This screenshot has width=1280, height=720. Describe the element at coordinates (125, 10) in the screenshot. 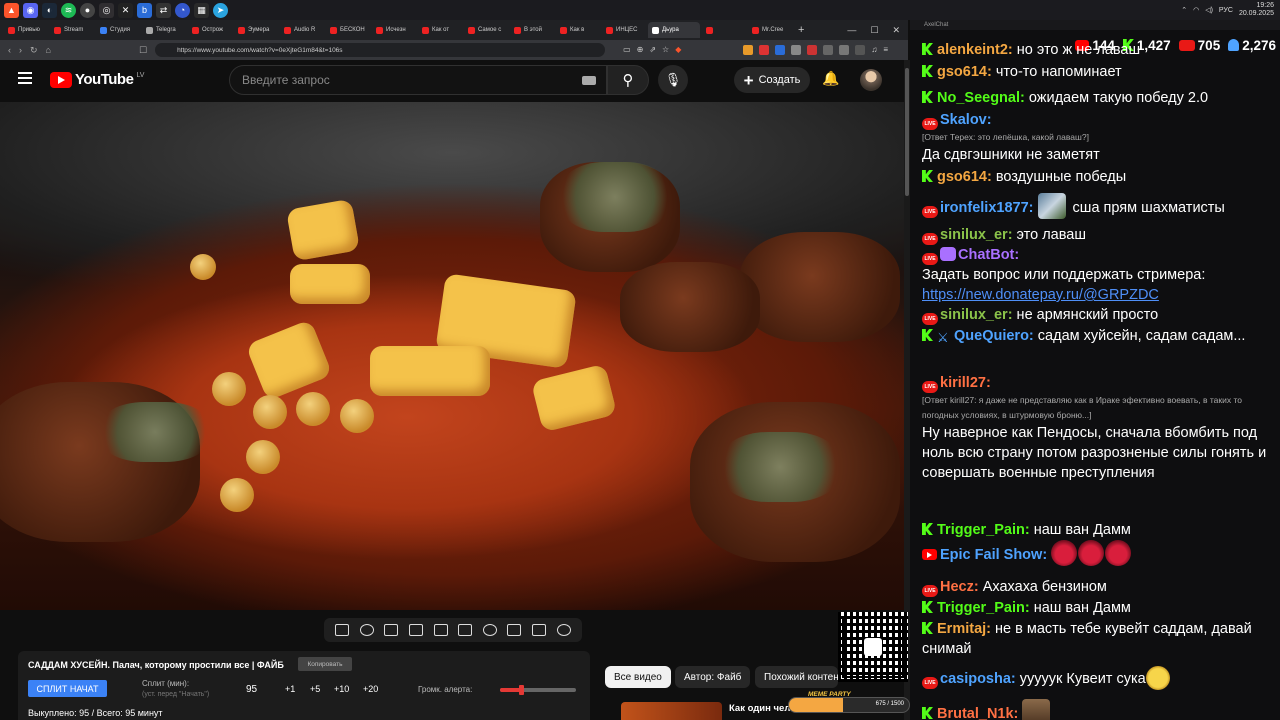

I see `capcut-icon: ✕` at that location.